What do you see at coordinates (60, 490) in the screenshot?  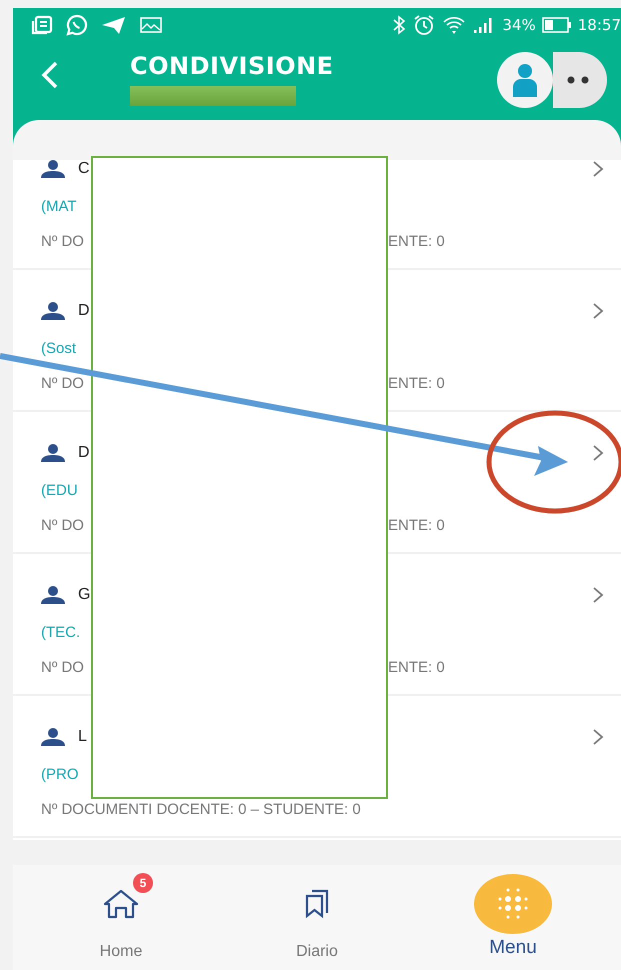 I see `subject-label: (EDU` at bounding box center [60, 490].